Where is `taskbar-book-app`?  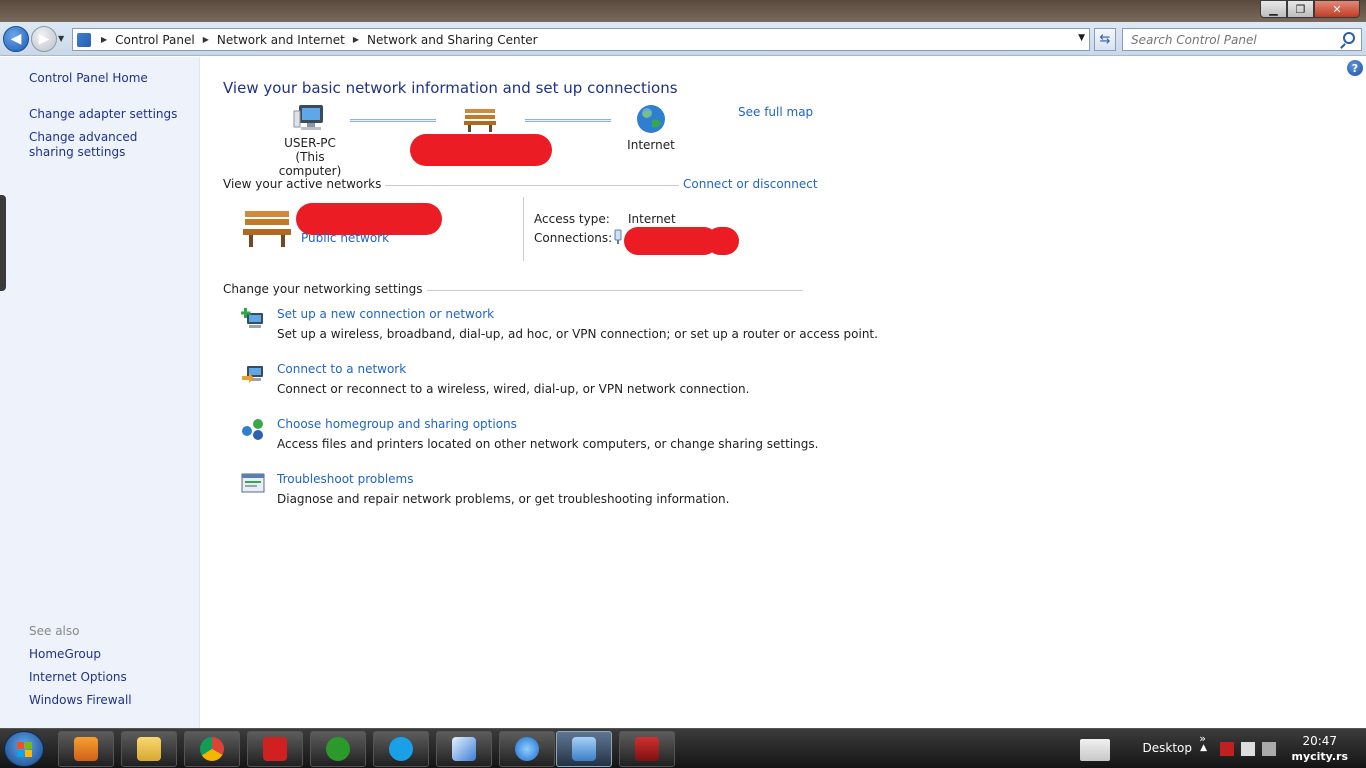 taskbar-book-app is located at coordinates (647, 749).